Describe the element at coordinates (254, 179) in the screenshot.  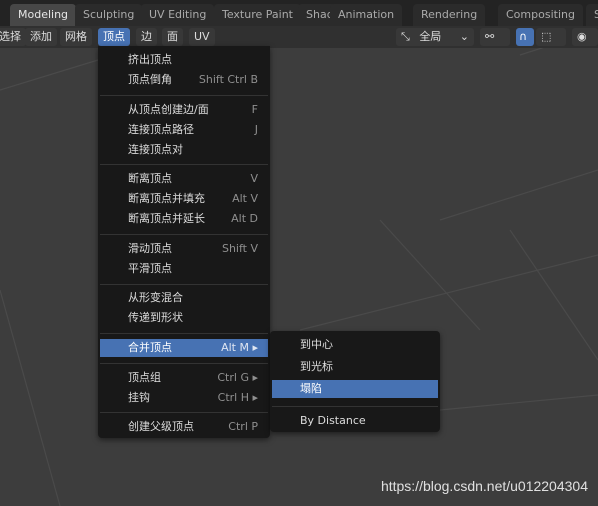
I see `menu-item-shortcut: V` at that location.